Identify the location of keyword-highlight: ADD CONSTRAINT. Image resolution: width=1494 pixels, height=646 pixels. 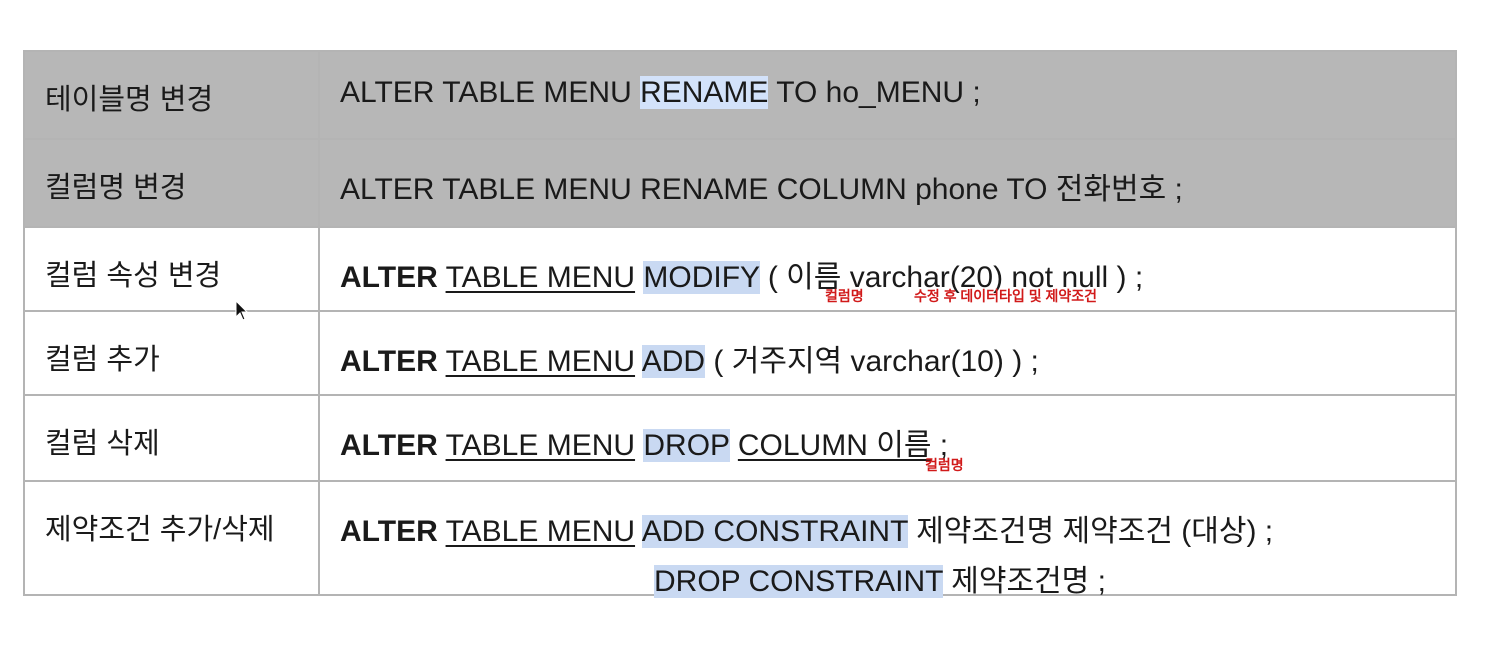
(774, 531).